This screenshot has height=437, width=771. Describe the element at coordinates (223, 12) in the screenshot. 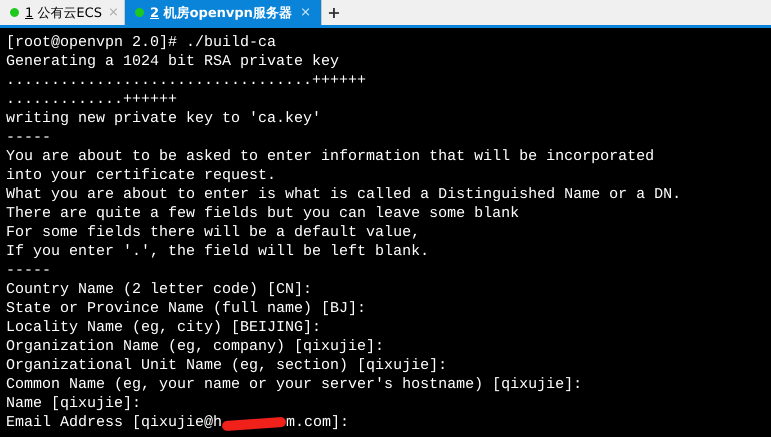

I see `session-tab: 2 机房openvpn服务器 ×` at that location.